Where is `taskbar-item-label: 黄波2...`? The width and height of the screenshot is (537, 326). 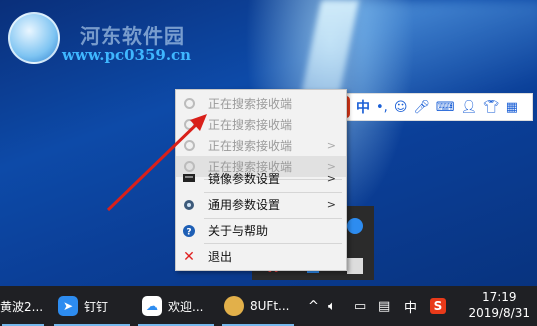 taskbar-item-label: 黄波2... is located at coordinates (22, 306).